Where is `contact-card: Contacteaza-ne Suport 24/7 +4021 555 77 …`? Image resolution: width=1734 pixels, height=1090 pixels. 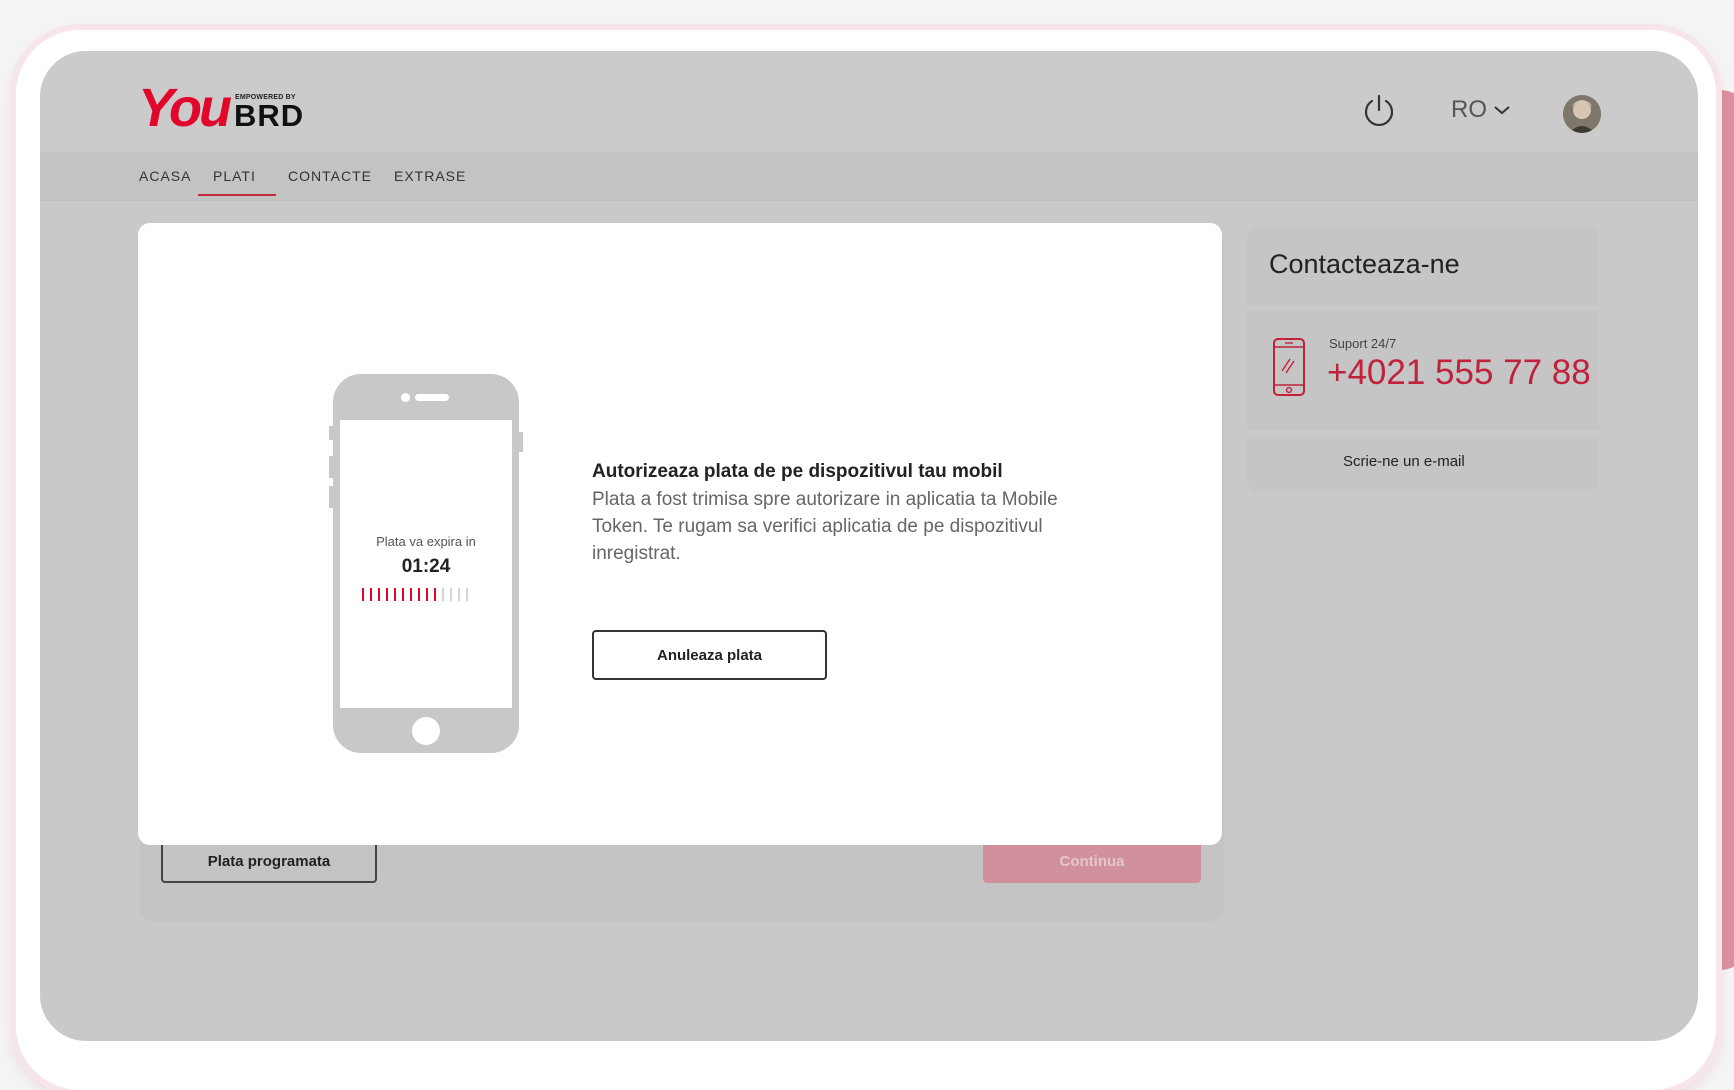 contact-card: Contacteaza-ne Suport 24/7 +4021 555 77 … is located at coordinates (1423, 359).